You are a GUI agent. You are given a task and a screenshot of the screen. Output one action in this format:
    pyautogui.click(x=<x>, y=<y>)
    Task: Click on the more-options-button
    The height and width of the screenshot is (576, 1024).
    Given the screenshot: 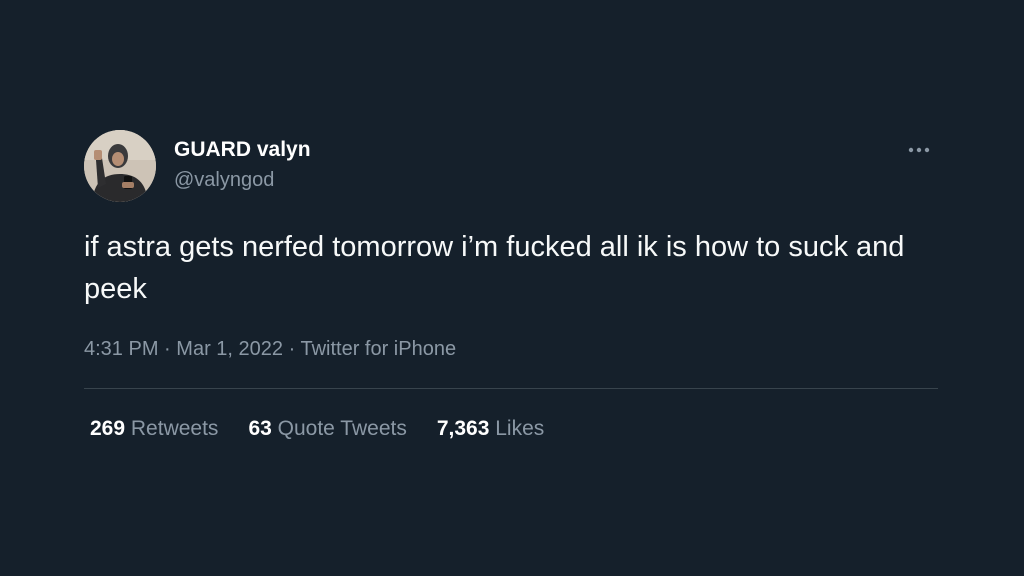 What is the action you would take?
    pyautogui.click(x=919, y=150)
    